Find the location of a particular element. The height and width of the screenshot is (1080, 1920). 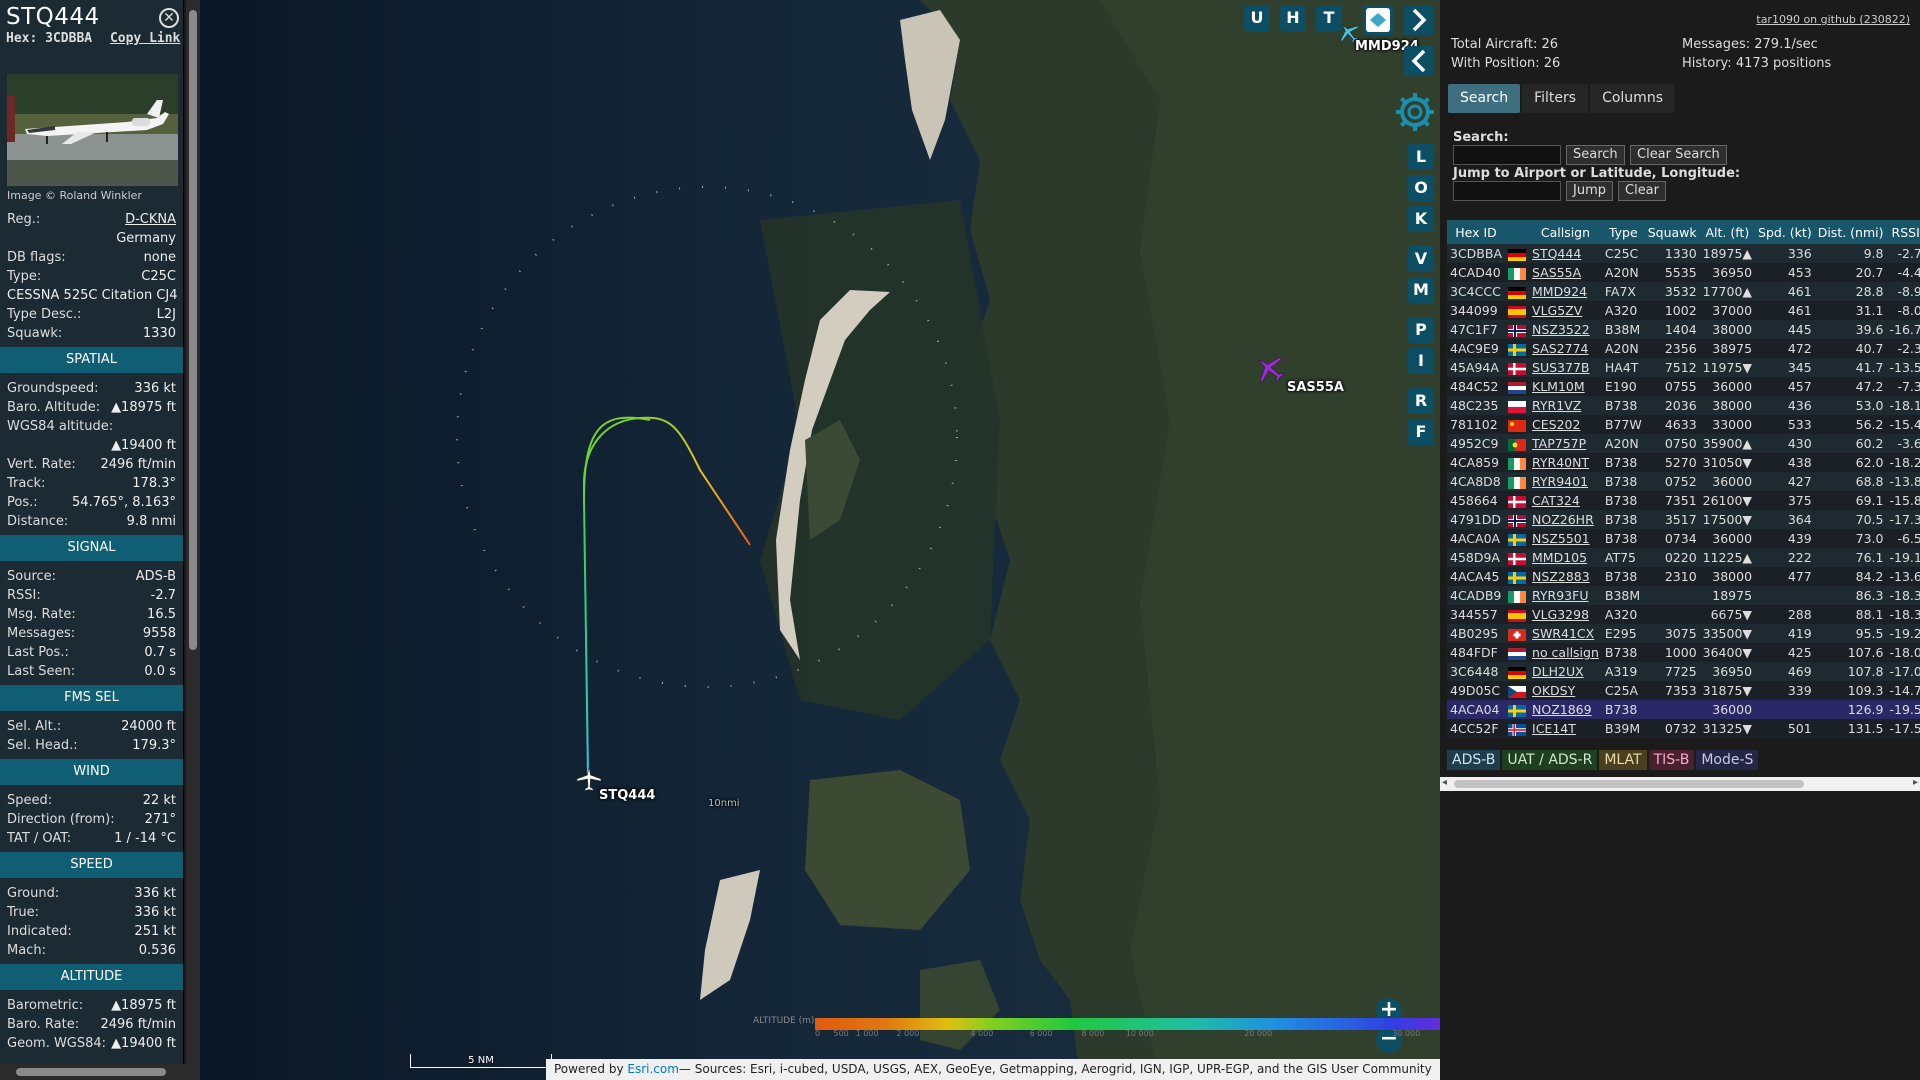

column-header: RSSI is located at coordinates (1903, 232).